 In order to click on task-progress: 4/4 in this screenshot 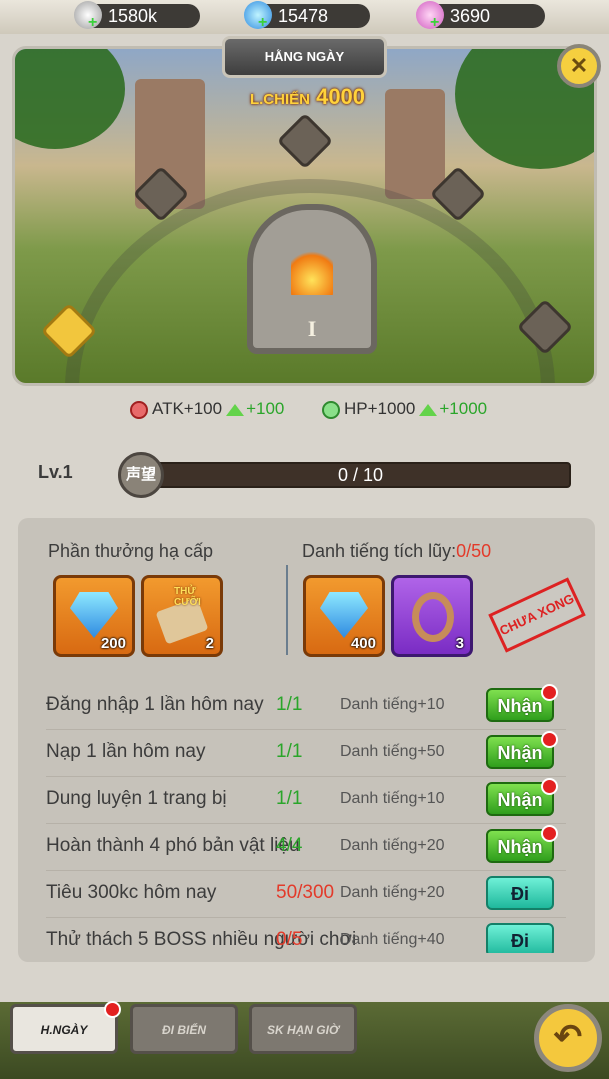, I will do `click(289, 845)`.